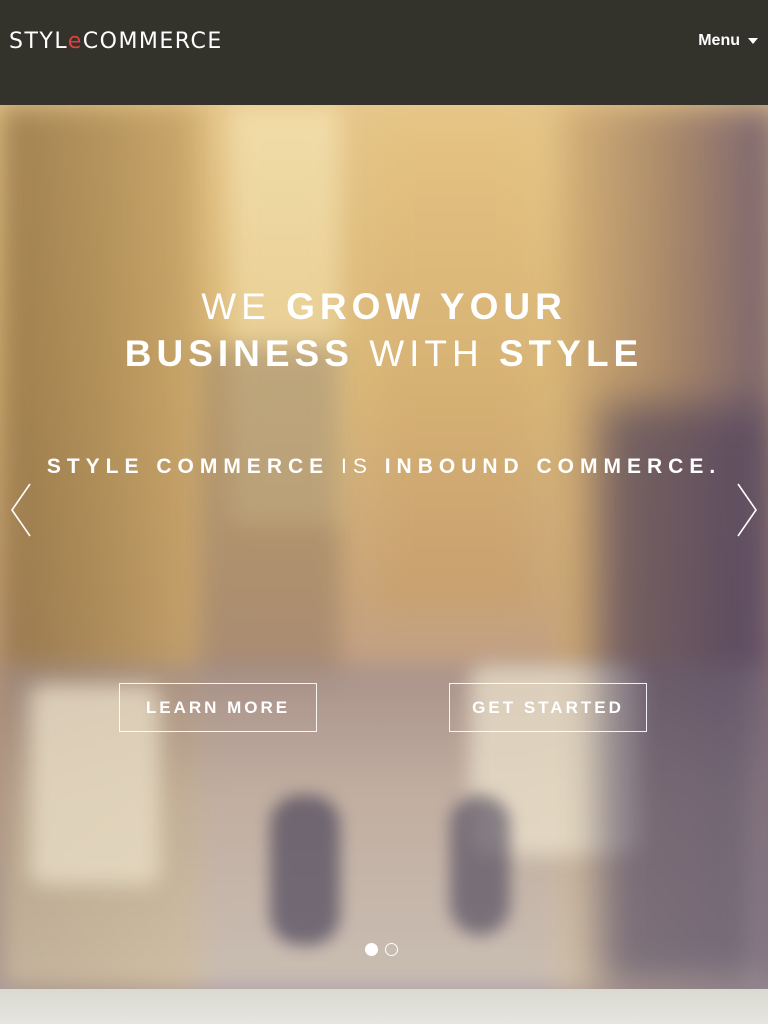  What do you see at coordinates (357, 466) in the screenshot?
I see `sub-is: IS` at bounding box center [357, 466].